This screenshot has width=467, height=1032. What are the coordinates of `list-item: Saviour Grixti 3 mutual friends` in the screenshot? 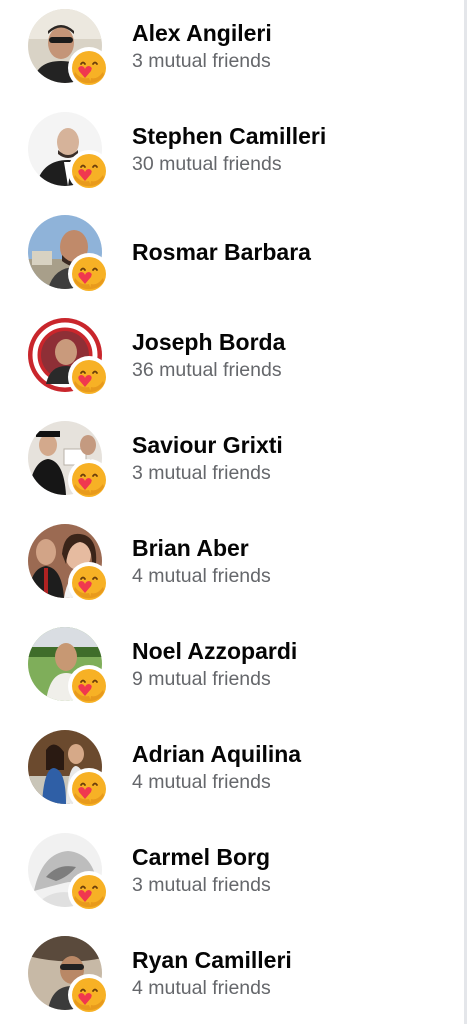 It's located at (232, 469).